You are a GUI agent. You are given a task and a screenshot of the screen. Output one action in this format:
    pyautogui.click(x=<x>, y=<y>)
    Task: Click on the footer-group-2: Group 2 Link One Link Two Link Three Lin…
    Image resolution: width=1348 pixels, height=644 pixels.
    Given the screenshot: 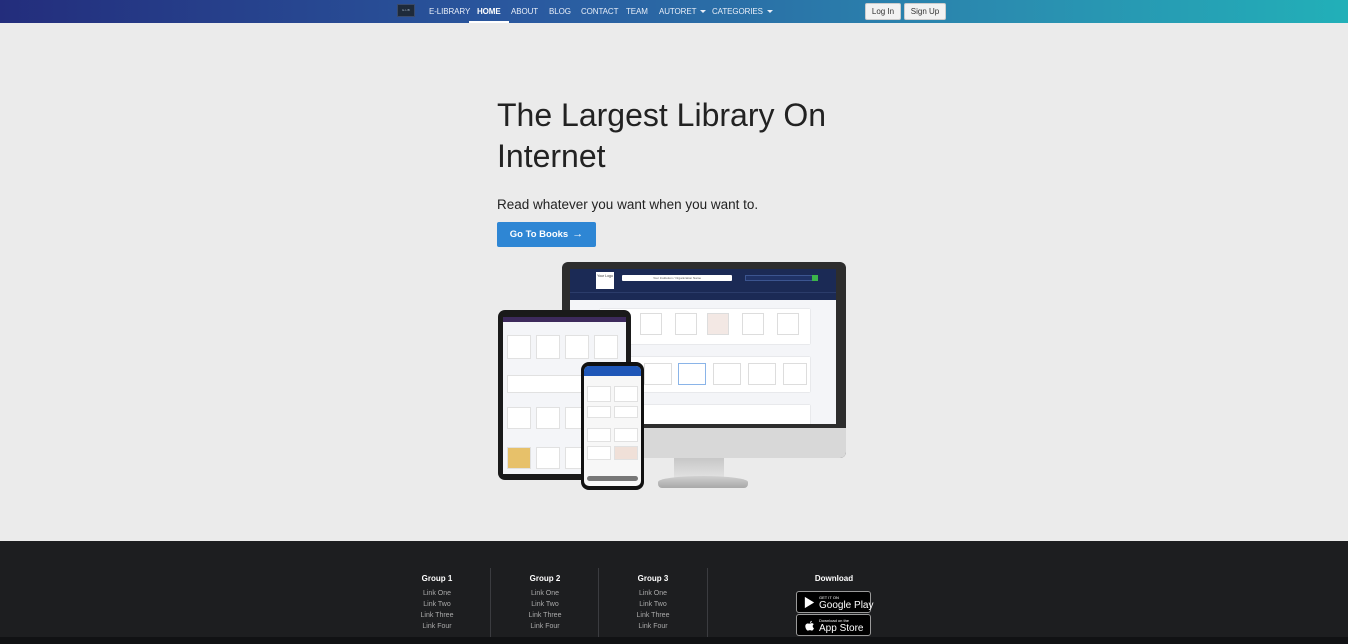 What is the action you would take?
    pyautogui.click(x=545, y=589)
    